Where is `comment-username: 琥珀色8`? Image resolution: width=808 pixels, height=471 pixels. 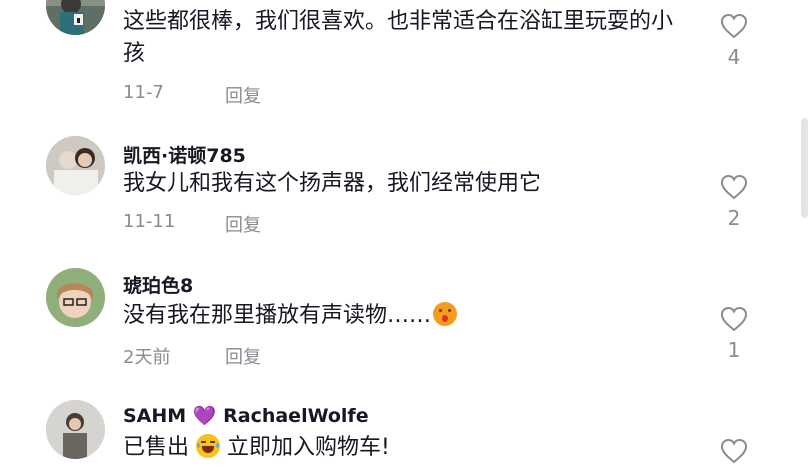
comment-username: 琥珀色8 is located at coordinates (158, 284).